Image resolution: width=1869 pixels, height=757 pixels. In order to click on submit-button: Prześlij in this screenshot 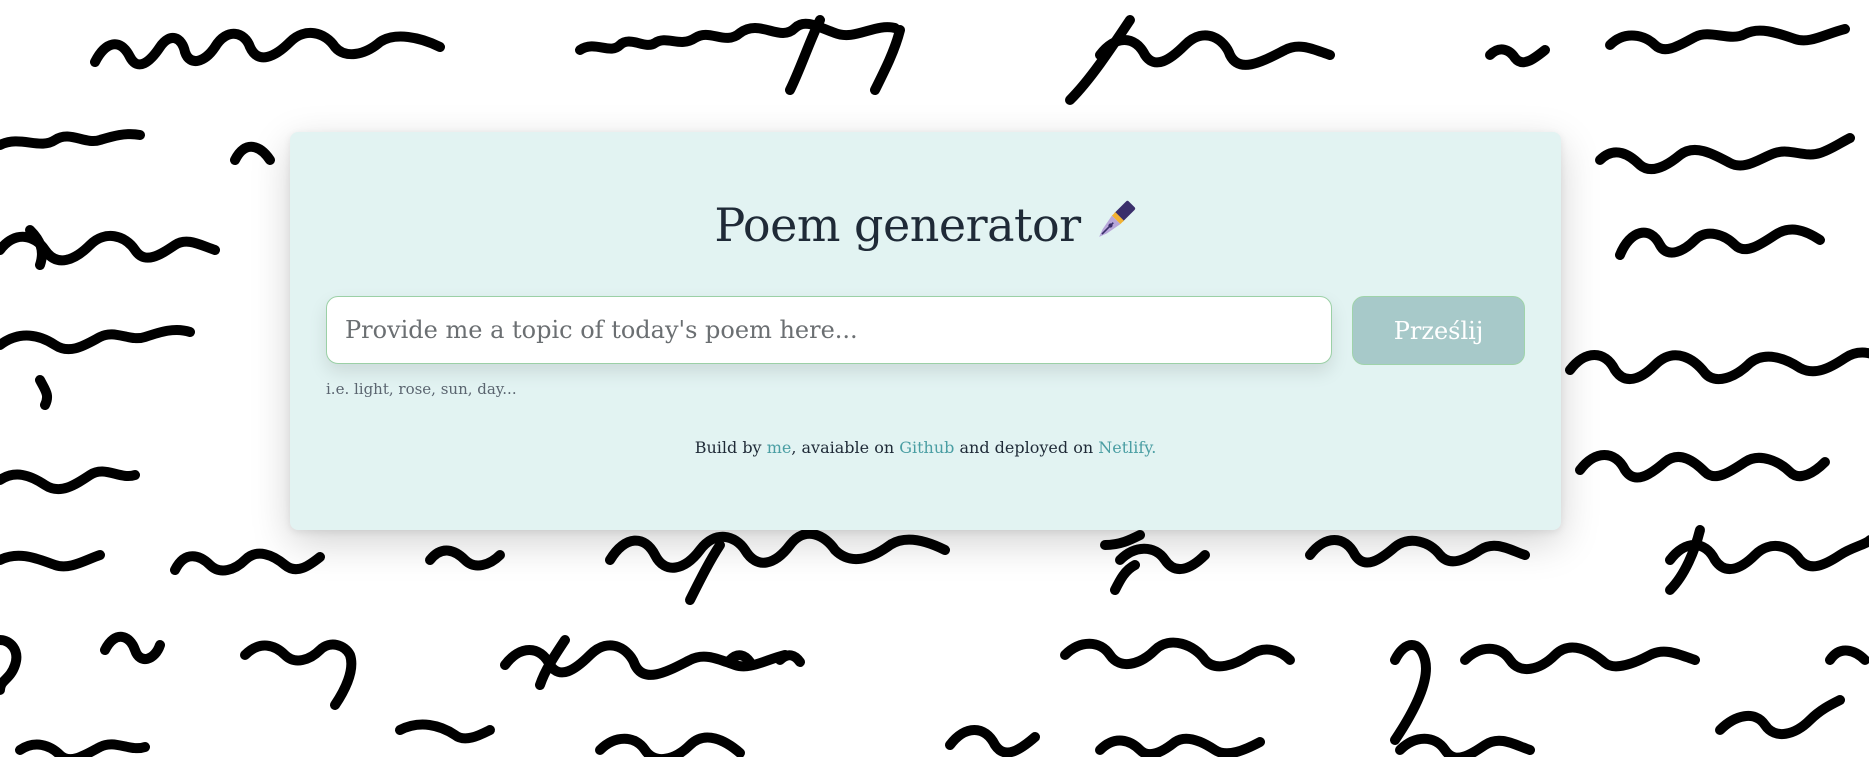, I will do `click(1438, 330)`.